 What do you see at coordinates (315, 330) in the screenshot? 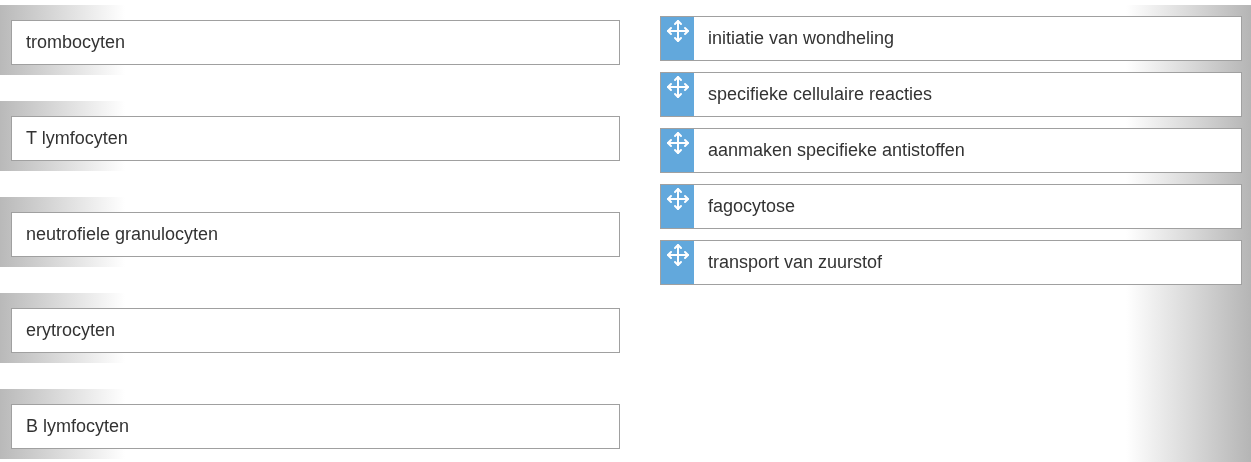
I see `term-box: erytrocyten` at bounding box center [315, 330].